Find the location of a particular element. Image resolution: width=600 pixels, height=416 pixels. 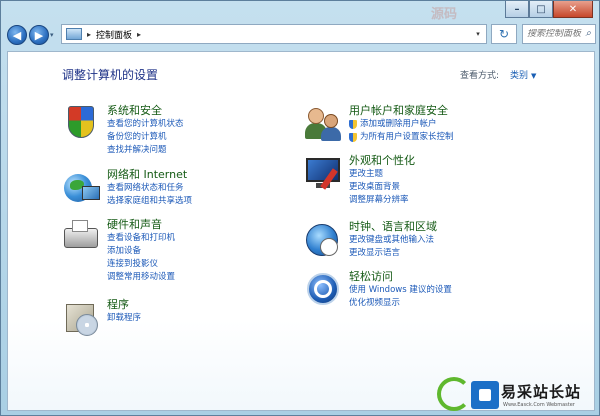

navigation-bar: ◀ ▶ ▾ ▸ 控制面板 ▸ ▾ ↻ ⌕ is located at coordinates (300, 35).